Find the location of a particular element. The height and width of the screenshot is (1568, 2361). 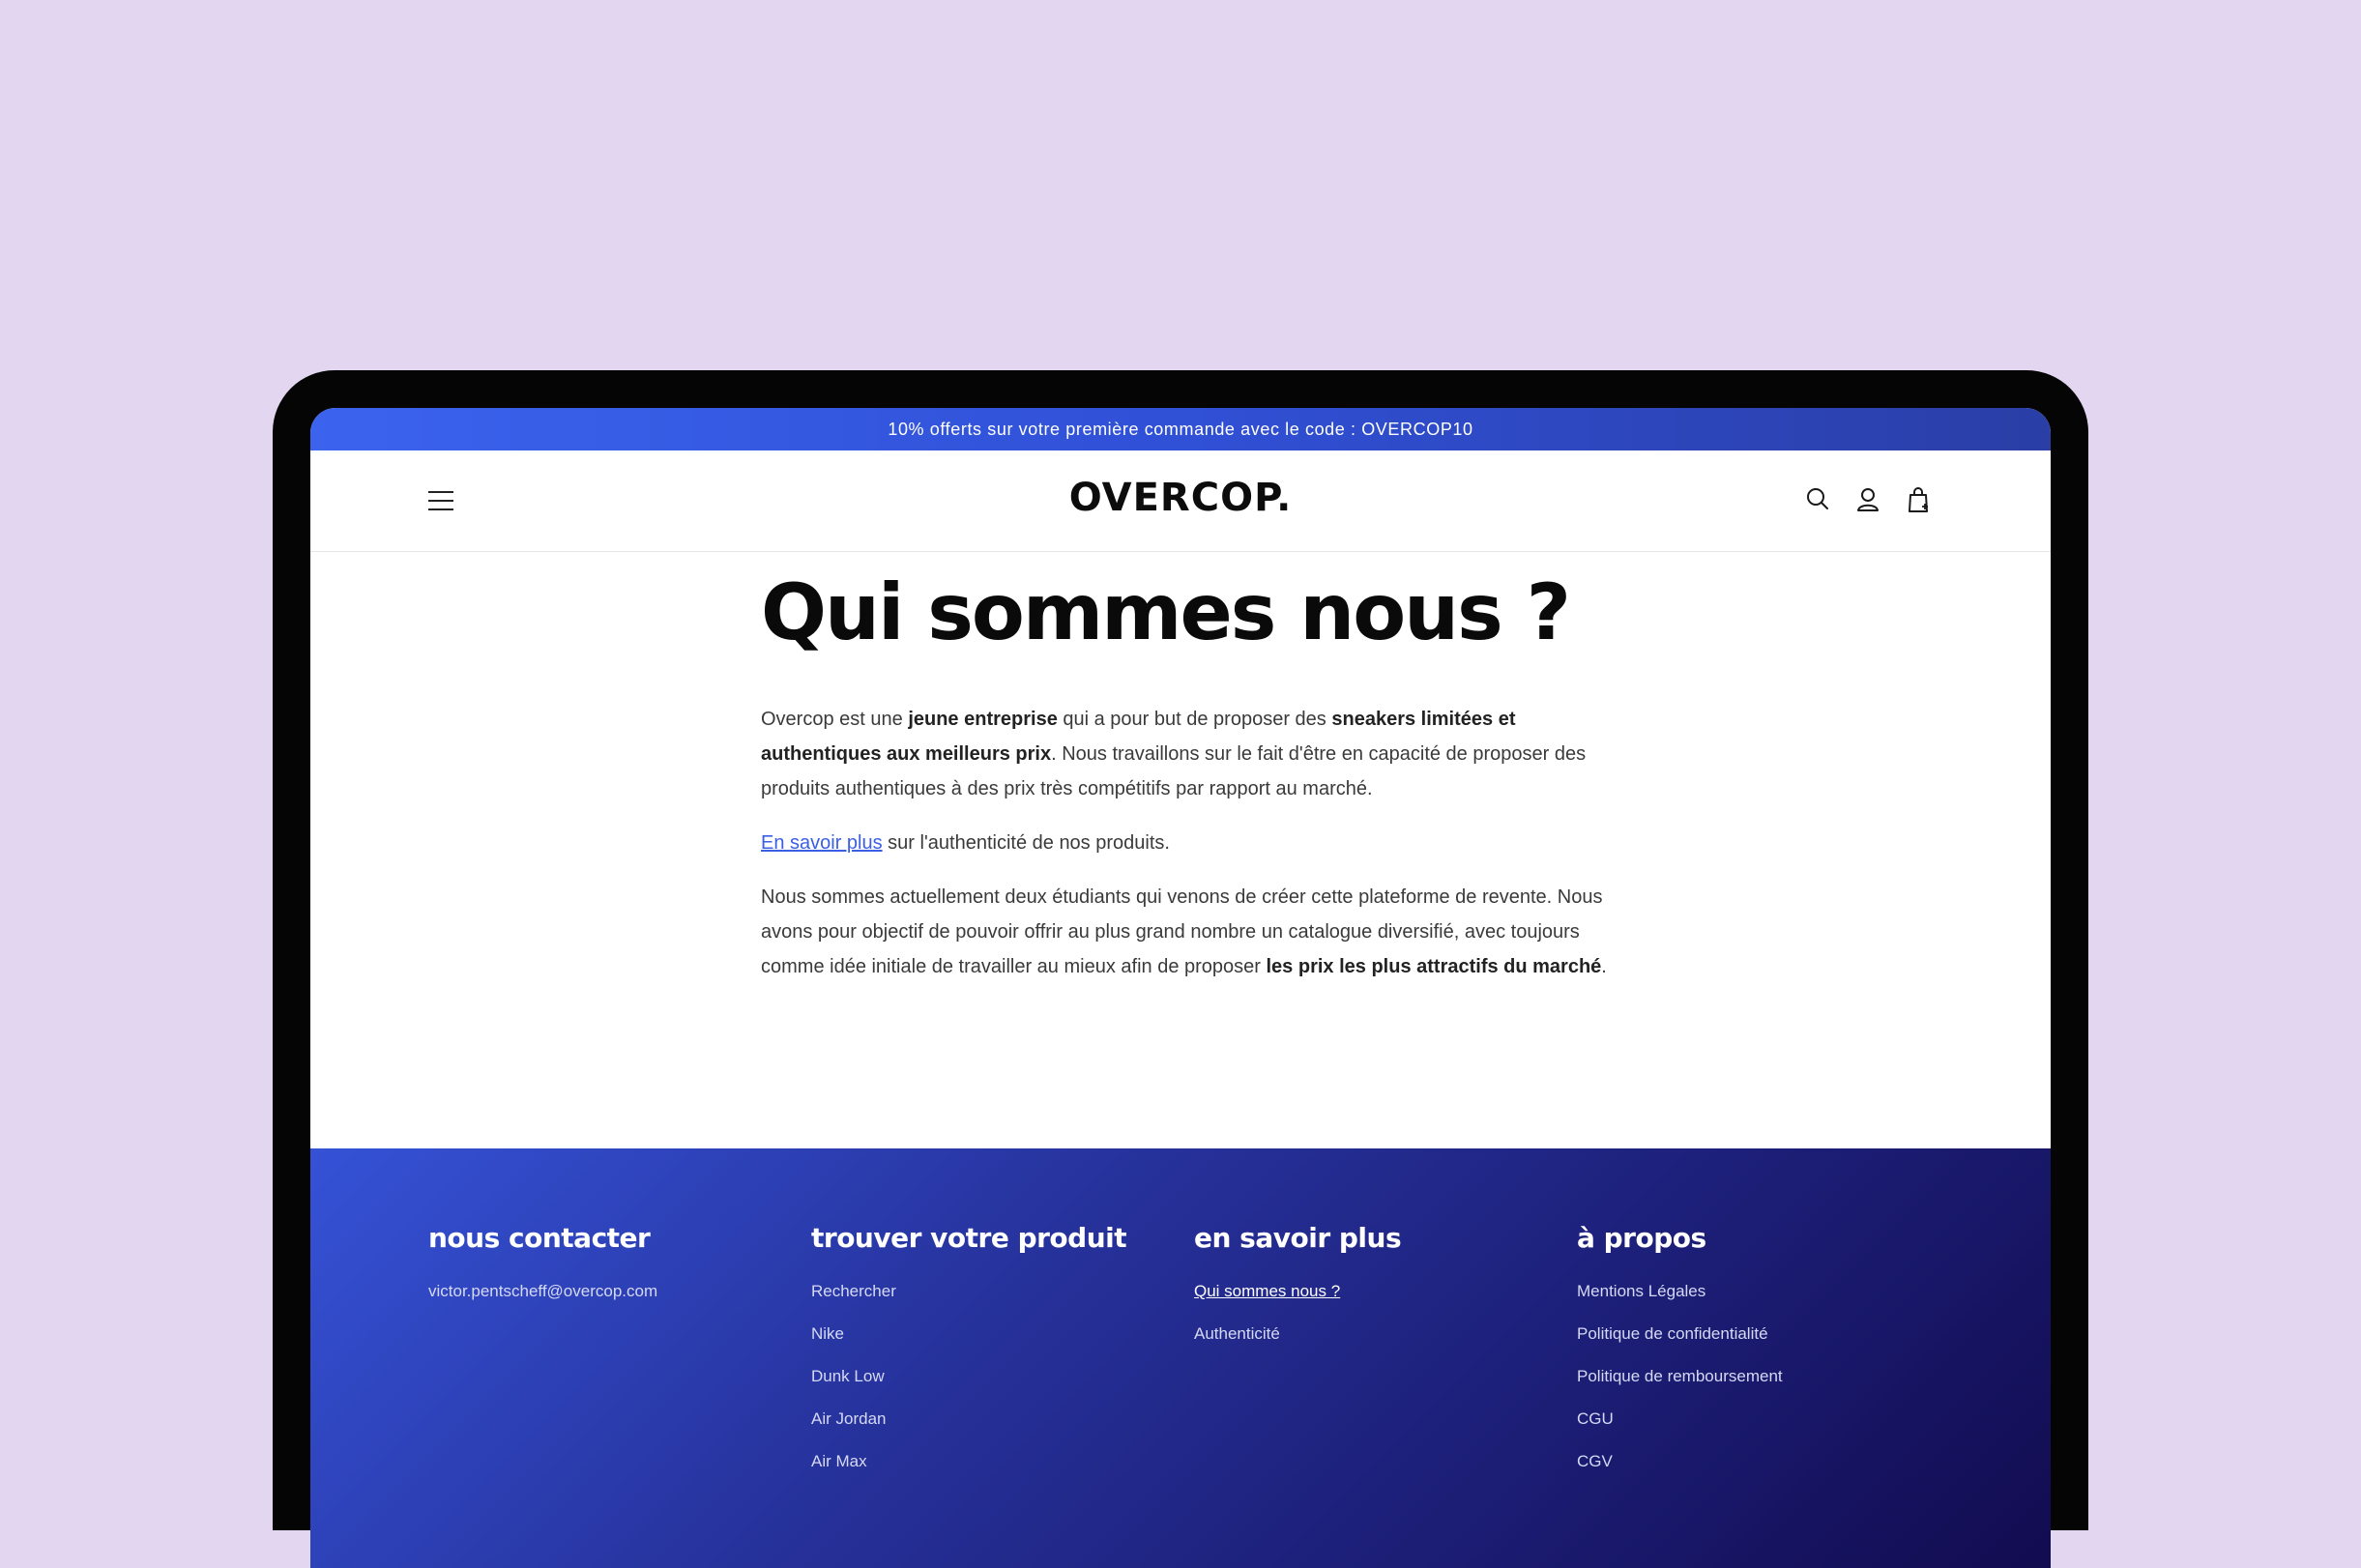

footer-link-air-max: Air Max is located at coordinates (968, 1461).